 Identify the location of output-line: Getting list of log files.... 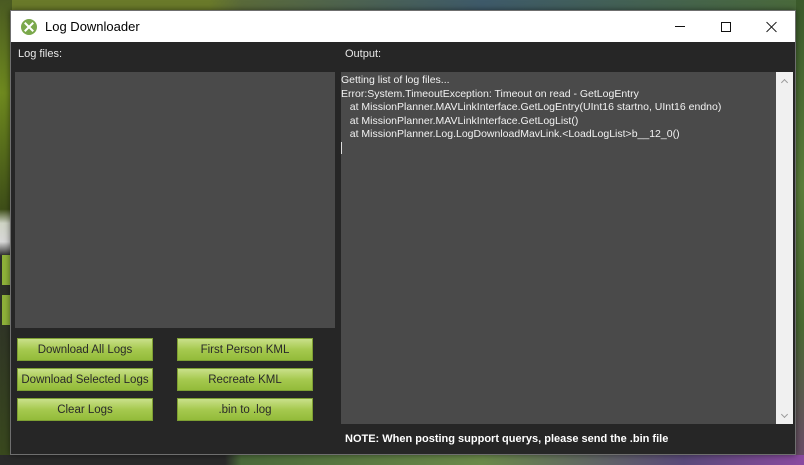
(395, 80).